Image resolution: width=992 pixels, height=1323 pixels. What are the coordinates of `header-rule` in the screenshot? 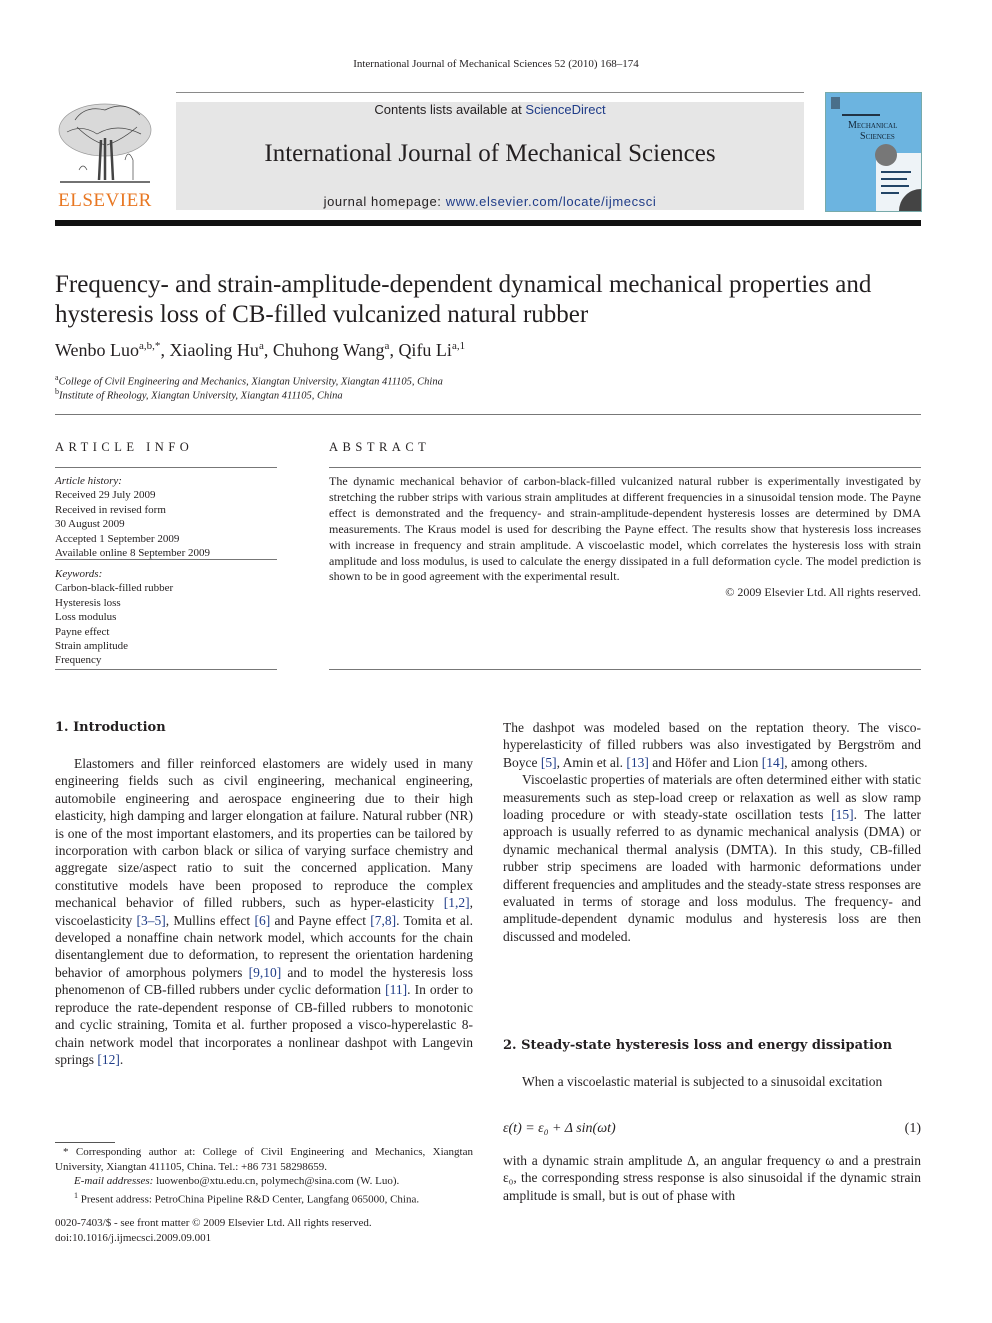 It's located at (490, 92).